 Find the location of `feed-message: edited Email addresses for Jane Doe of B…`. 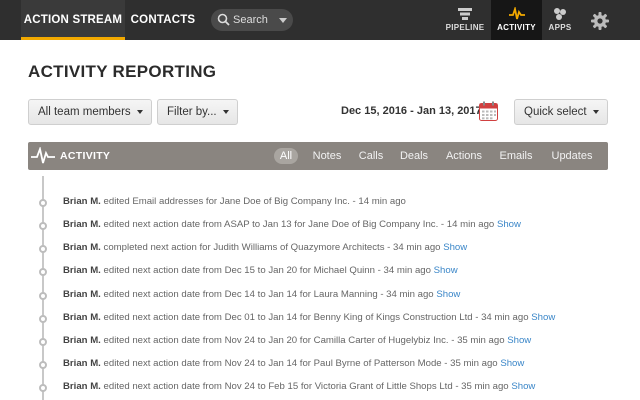

feed-message: edited Email addresses for Jane Doe of B… is located at coordinates (253, 201).